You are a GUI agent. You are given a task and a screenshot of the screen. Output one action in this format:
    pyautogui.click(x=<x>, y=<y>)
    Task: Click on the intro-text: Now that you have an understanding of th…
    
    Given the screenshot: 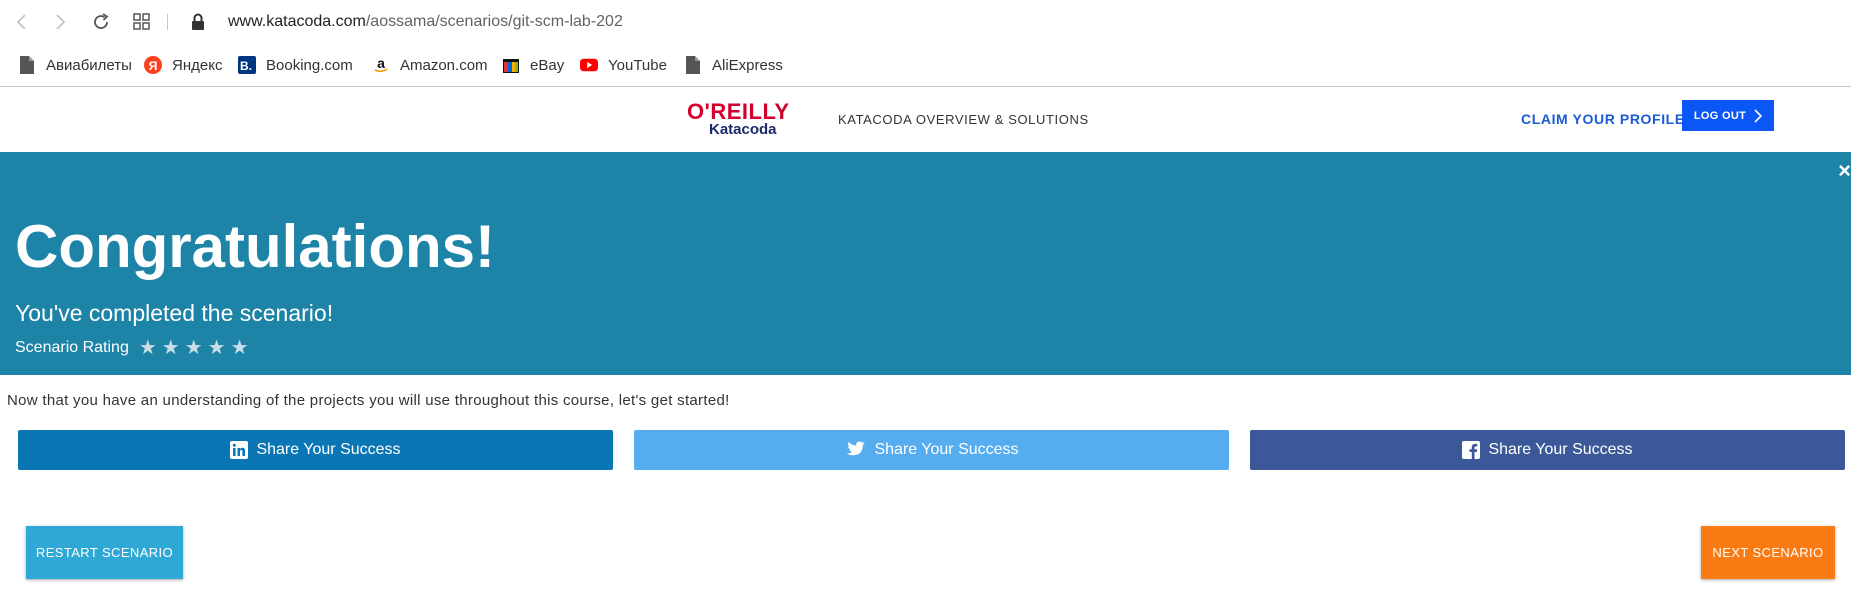 What is the action you would take?
    pyautogui.click(x=368, y=400)
    